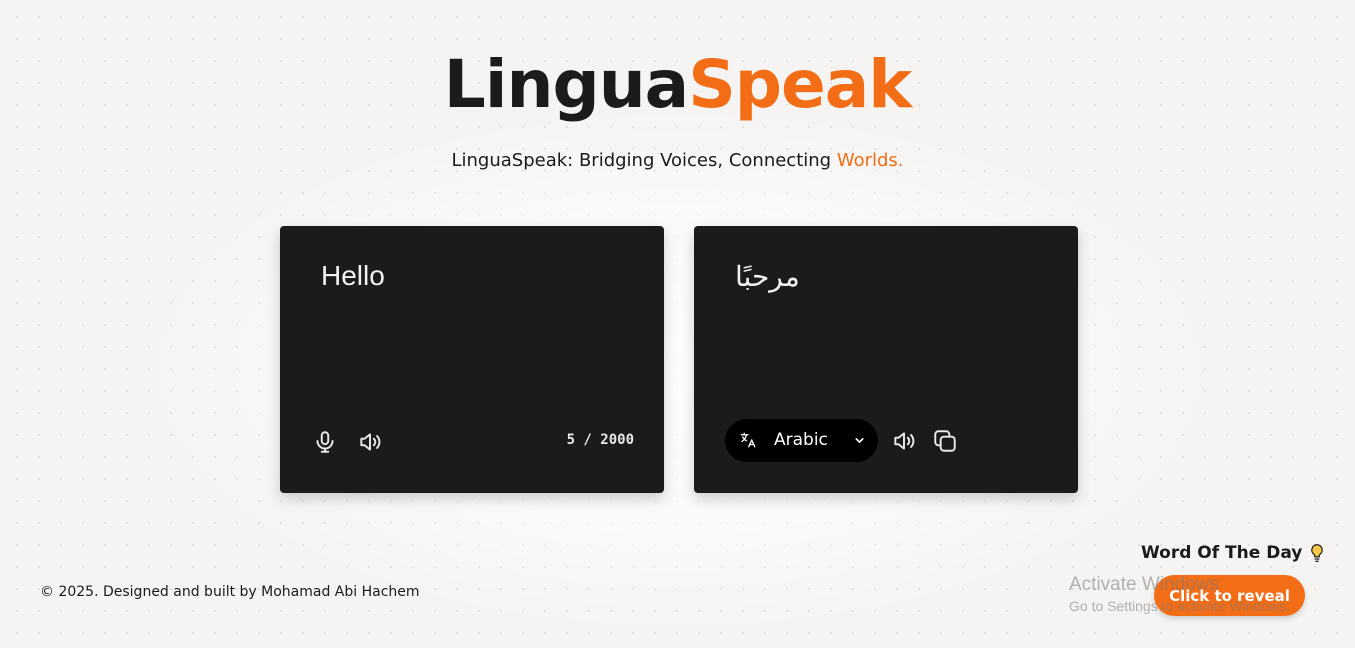 The height and width of the screenshot is (648, 1355). Describe the element at coordinates (472, 359) in the screenshot. I see `source-text-panel: Hello 5 / 2000` at that location.